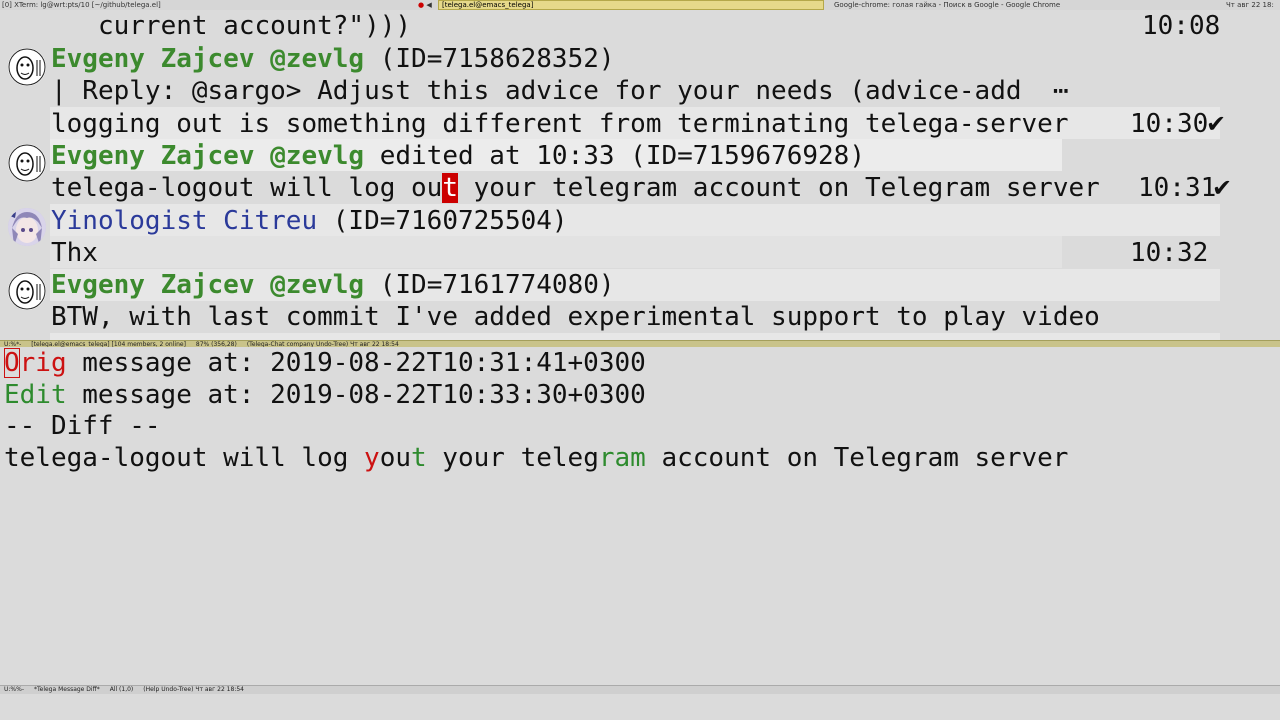  What do you see at coordinates (372, 458) in the screenshot?
I see `diff-removed: y` at bounding box center [372, 458].